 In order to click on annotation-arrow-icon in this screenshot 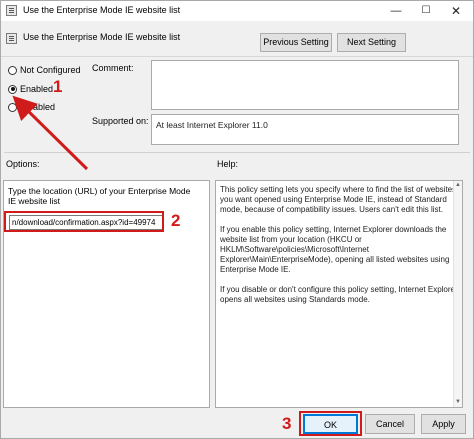, I will do `click(50, 133)`.